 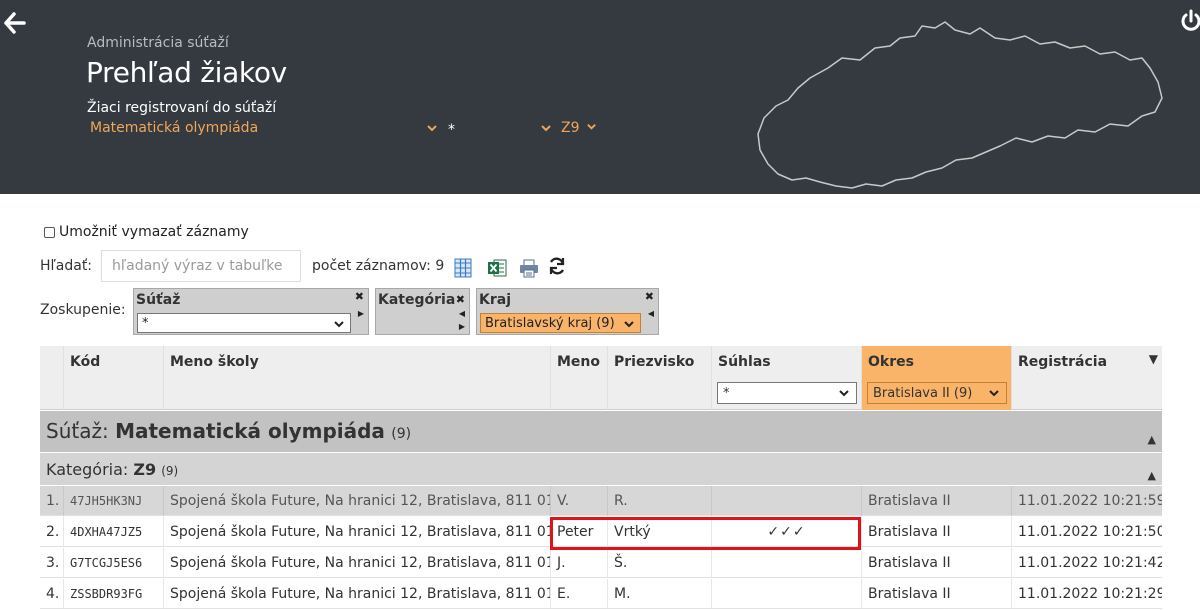 What do you see at coordinates (579, 362) in the screenshot?
I see `column-header-label: Meno` at bounding box center [579, 362].